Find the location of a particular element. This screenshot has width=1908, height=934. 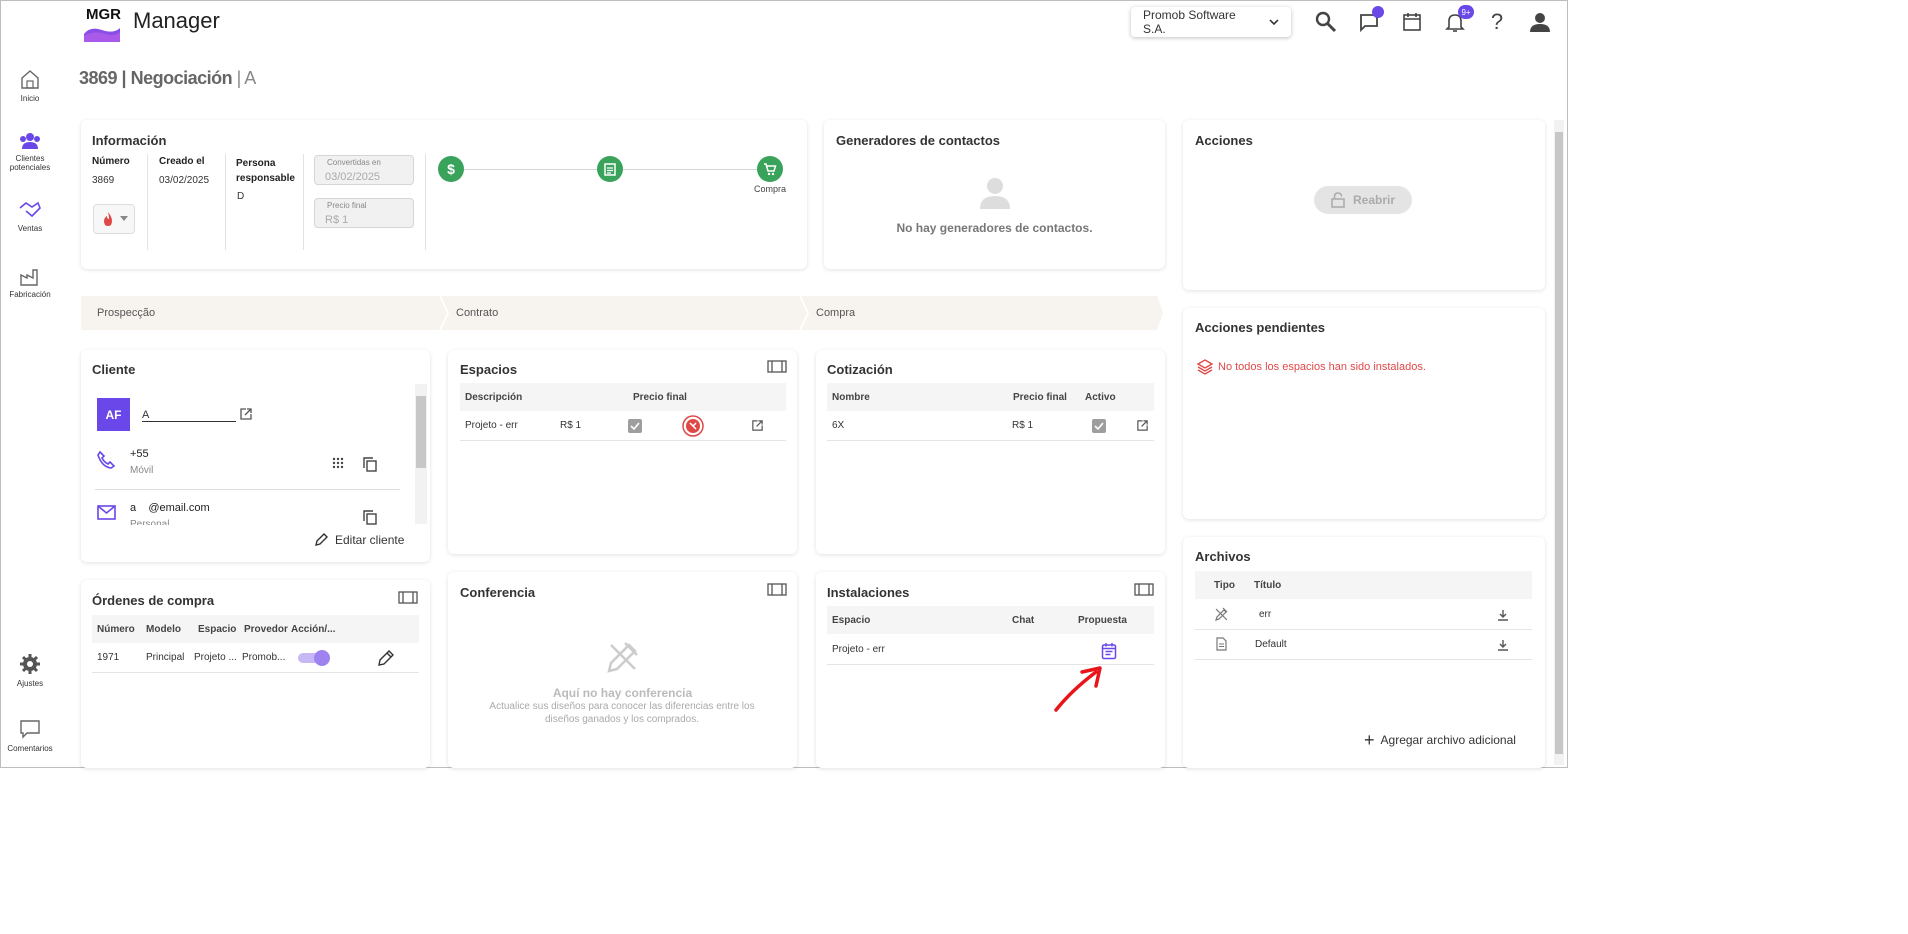

conferencia-empty-title: Aquí no hay conferencia is located at coordinates (622, 693).